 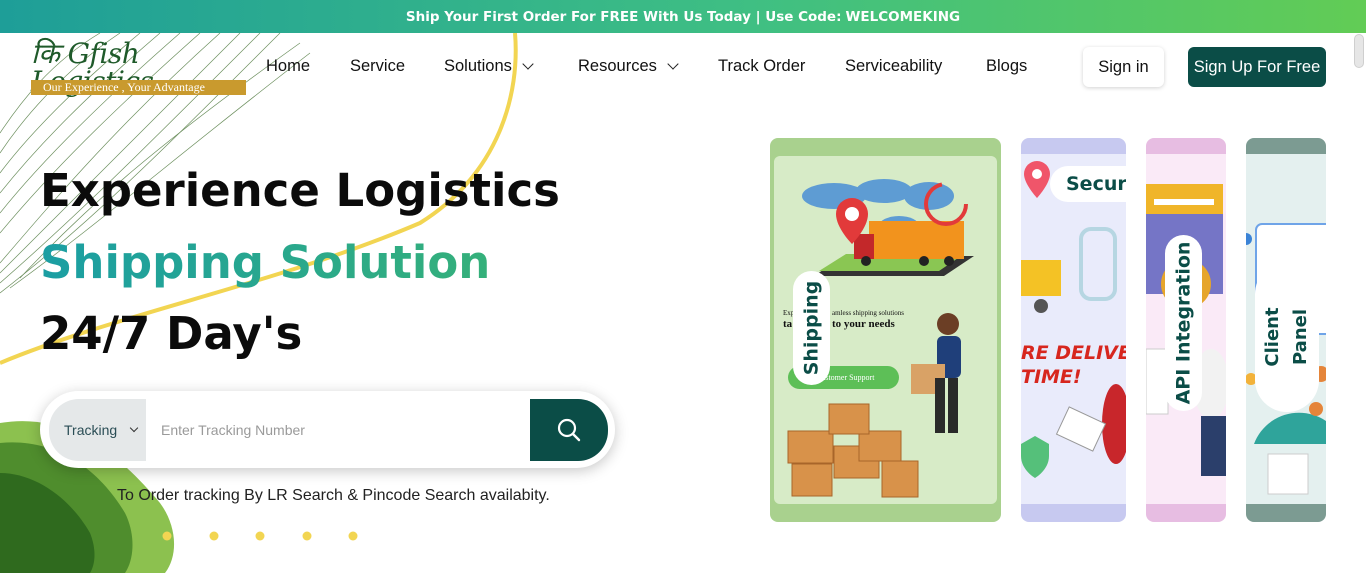 I want to click on tracking-search-bar: Tracking, so click(x=327, y=429).